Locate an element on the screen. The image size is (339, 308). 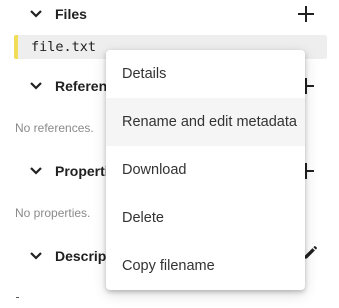
menu-item-label: Download is located at coordinates (154, 170).